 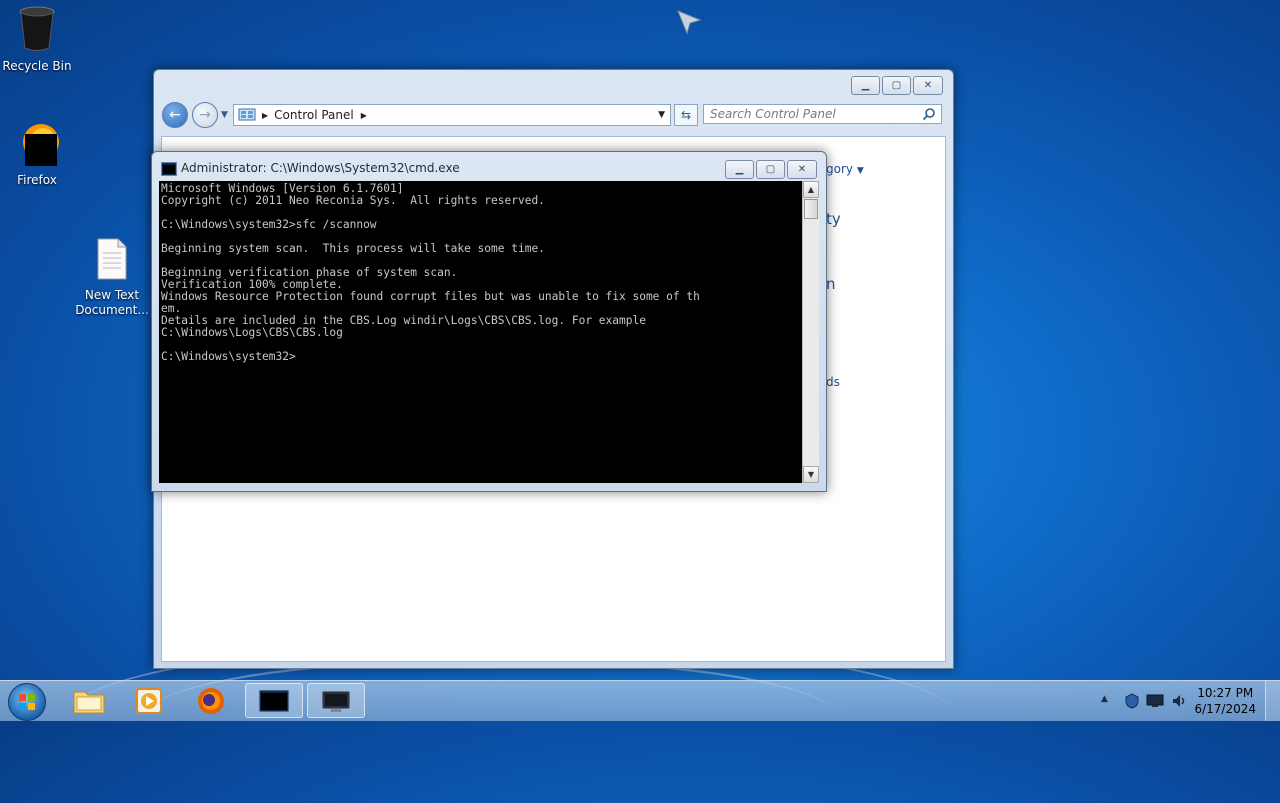 What do you see at coordinates (1272, 701) in the screenshot?
I see `show-desktop-button` at bounding box center [1272, 701].